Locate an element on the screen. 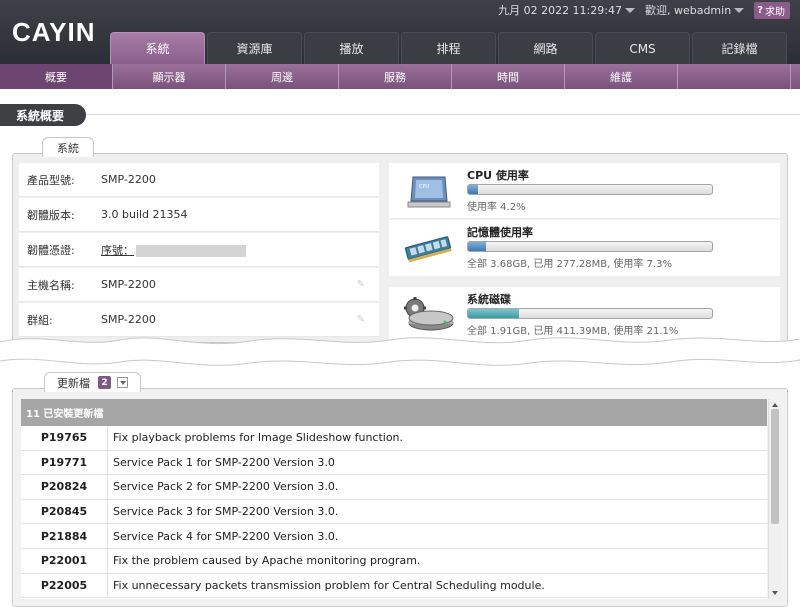  tab-cms: CMS is located at coordinates (642, 48).